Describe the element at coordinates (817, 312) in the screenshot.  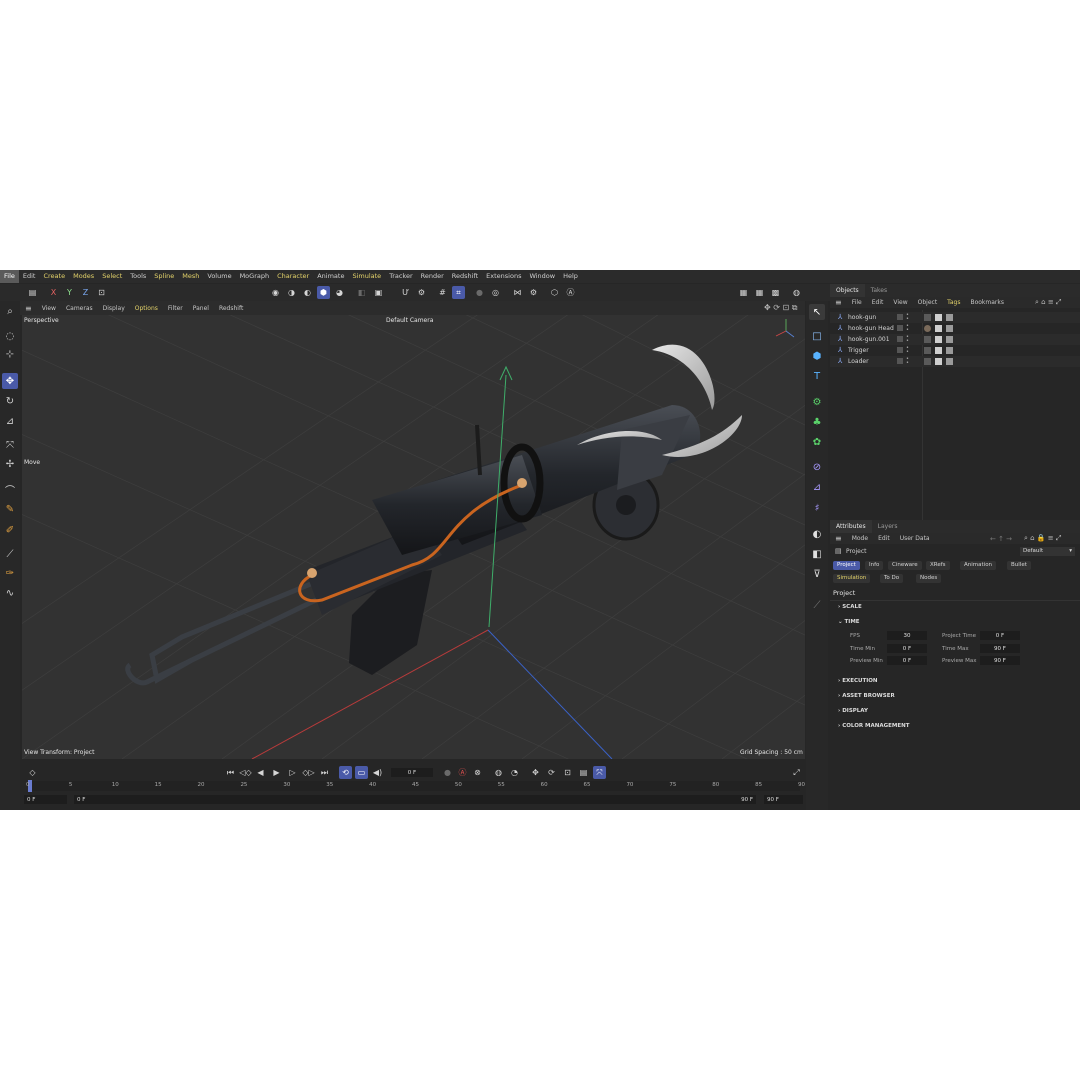
I see `pointer-icon: ↖` at that location.